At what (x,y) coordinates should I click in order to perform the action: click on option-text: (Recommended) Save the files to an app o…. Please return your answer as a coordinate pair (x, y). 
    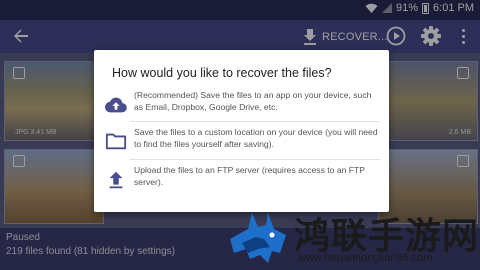
    Looking at the image, I should click on (253, 101).